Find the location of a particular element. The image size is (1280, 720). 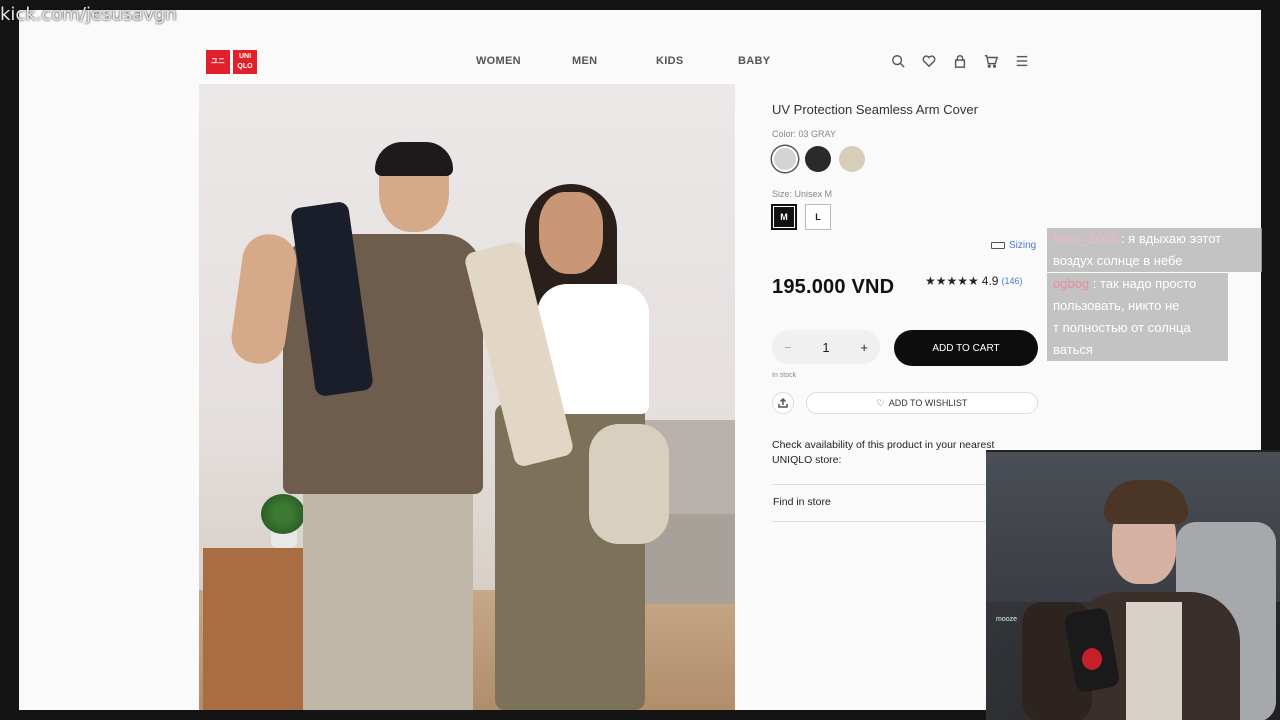

chat-text: пользовать, никто не is located at coordinates (1116, 305).